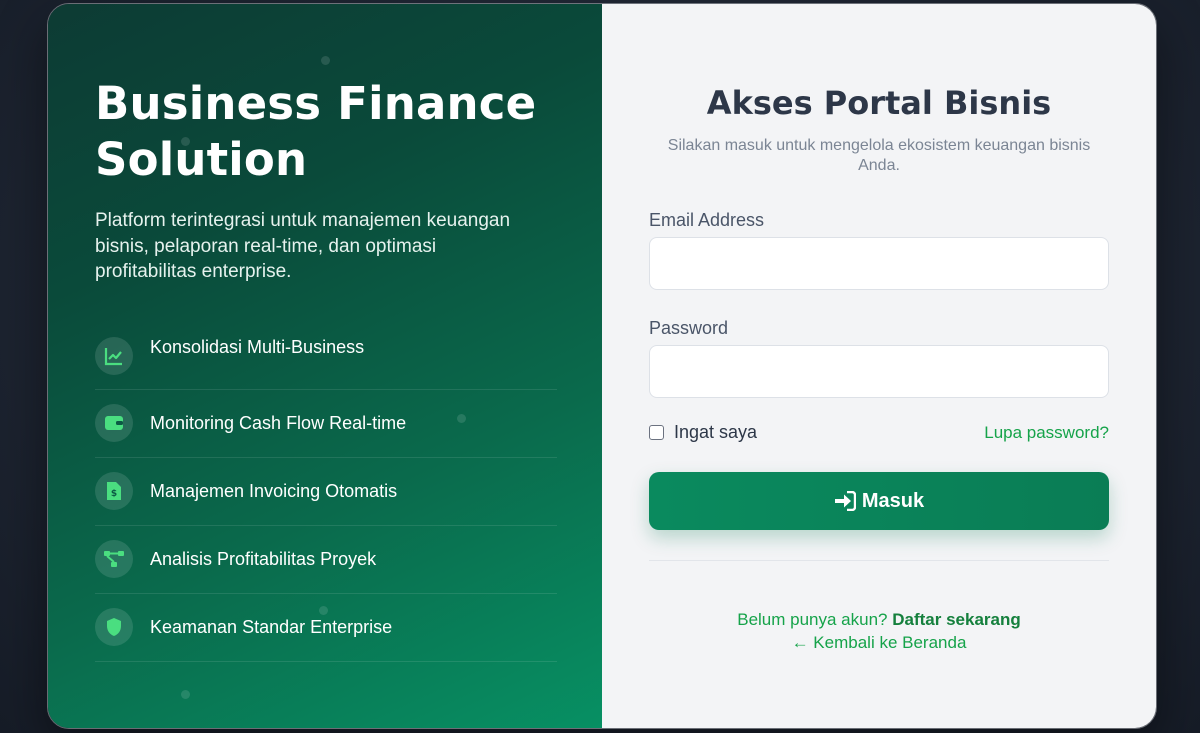 Image resolution: width=1200 pixels, height=733 pixels. I want to click on project-diagram-icon, so click(114, 559).